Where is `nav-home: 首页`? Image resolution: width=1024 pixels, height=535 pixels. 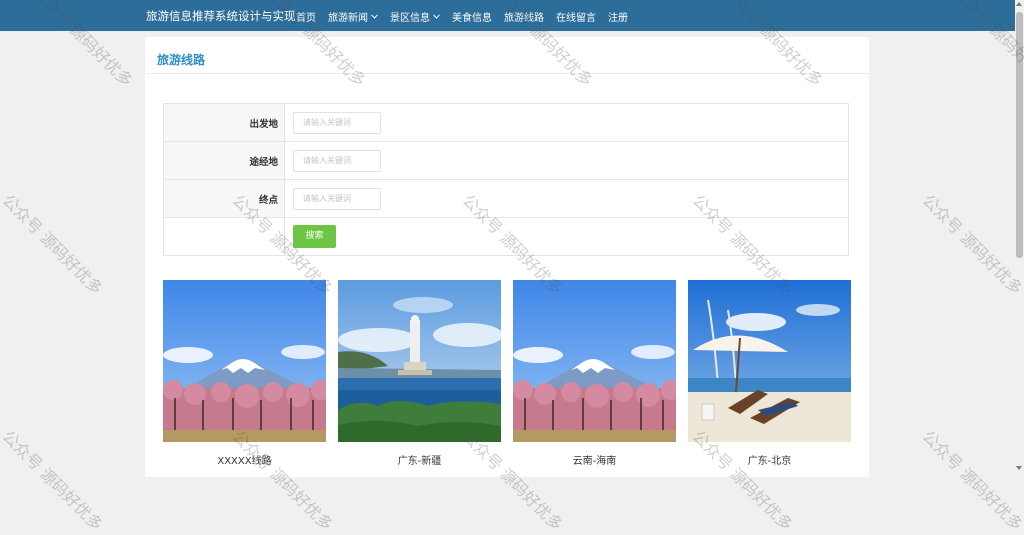 nav-home: 首页 is located at coordinates (306, 16).